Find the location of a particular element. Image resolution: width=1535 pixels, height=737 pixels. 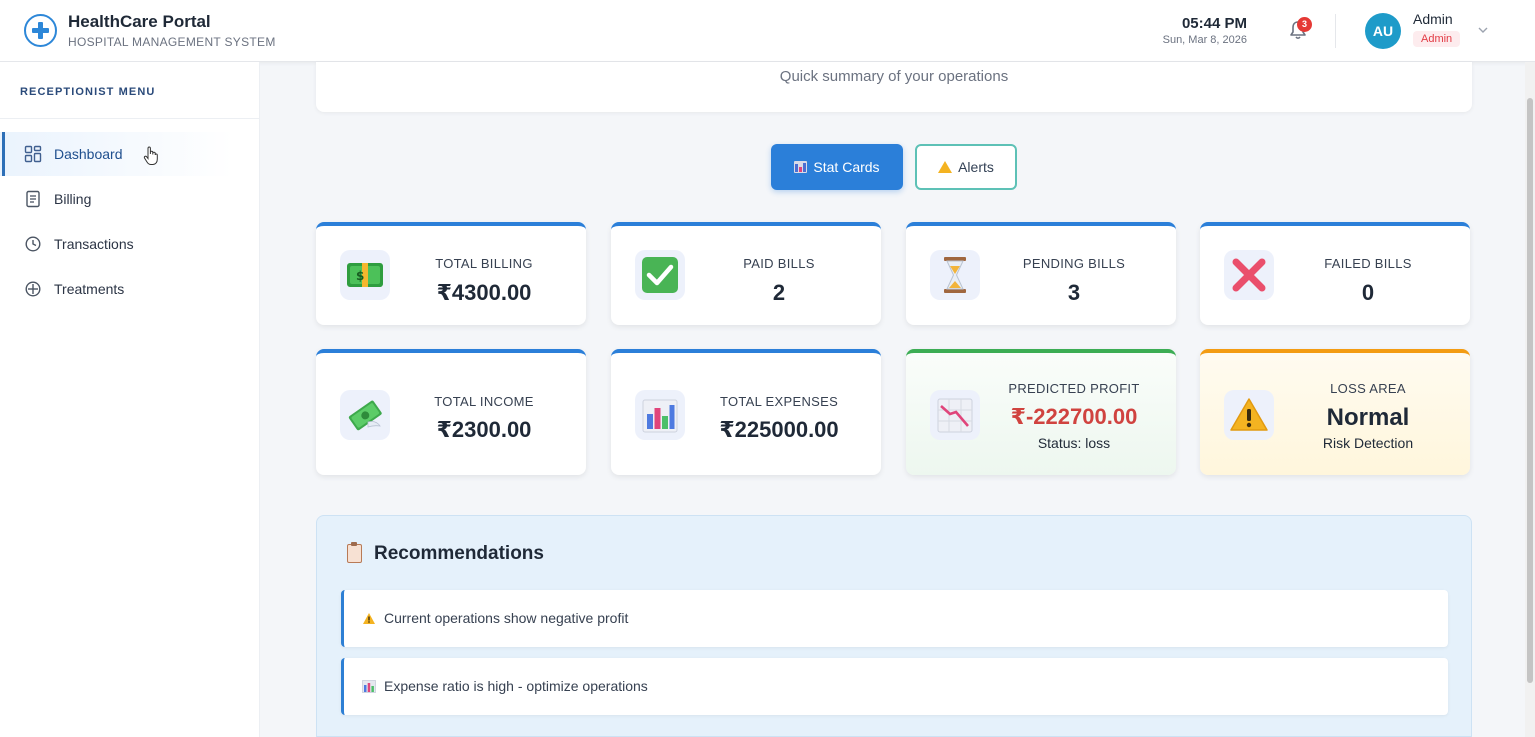

sidebar-item-label: Transactions is located at coordinates (94, 244).